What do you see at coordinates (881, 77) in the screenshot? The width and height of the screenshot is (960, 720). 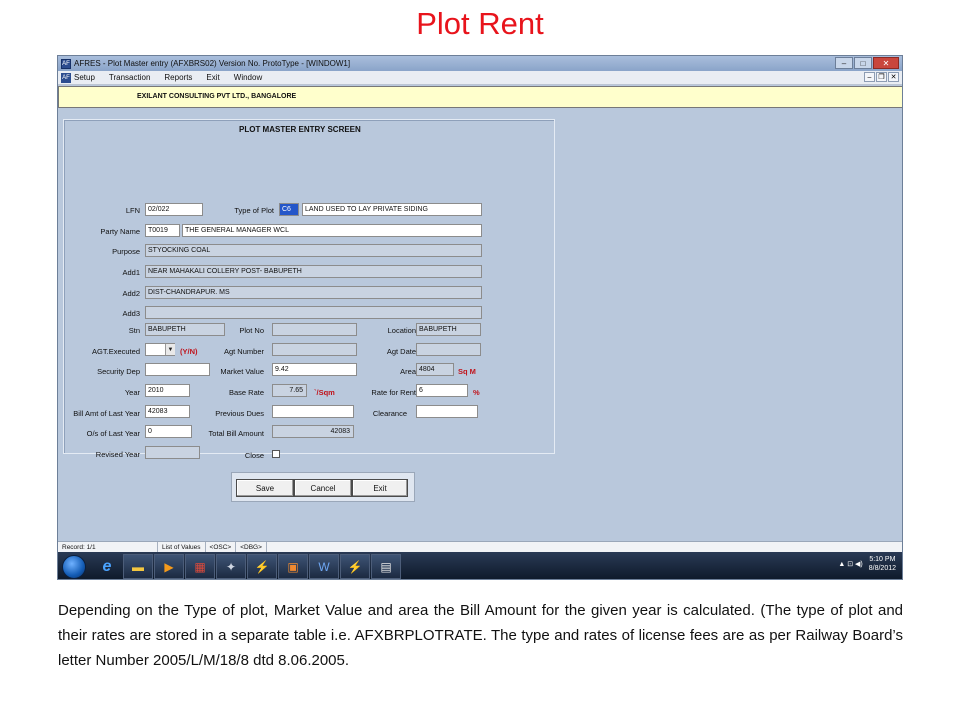 I see `child-restore-button: ❐` at bounding box center [881, 77].